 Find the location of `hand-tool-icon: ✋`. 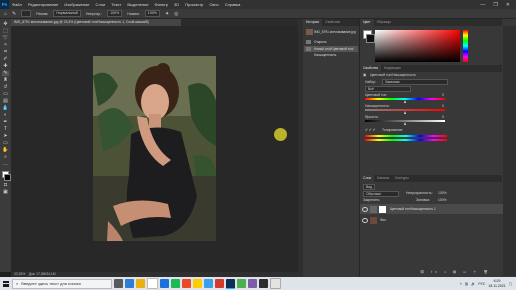

hand-tool-icon: ✋ is located at coordinates (5, 150).